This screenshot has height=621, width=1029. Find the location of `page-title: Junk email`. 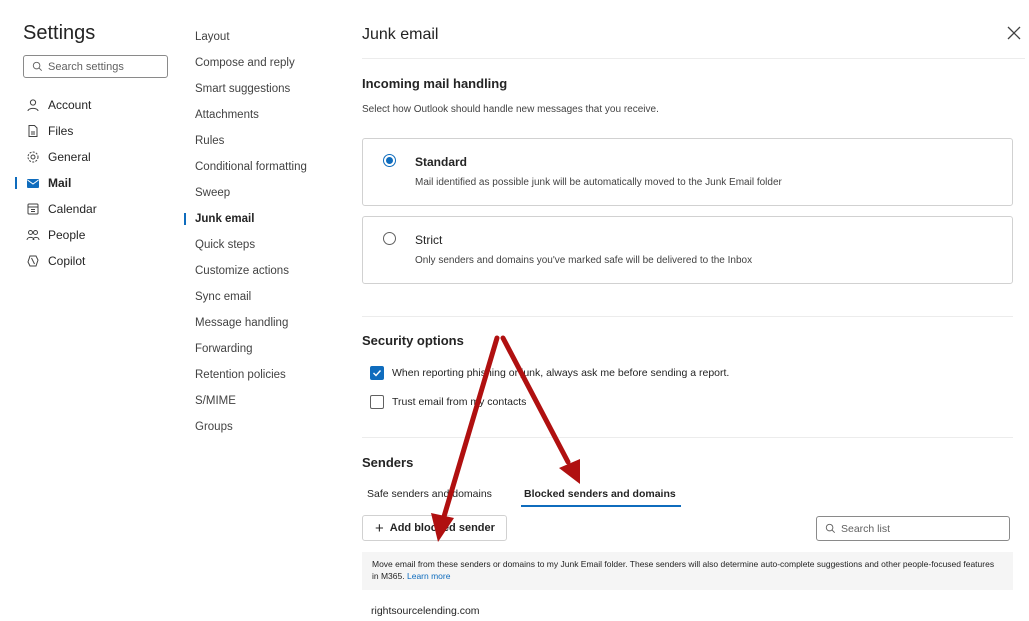

page-title: Junk email is located at coordinates (400, 34).